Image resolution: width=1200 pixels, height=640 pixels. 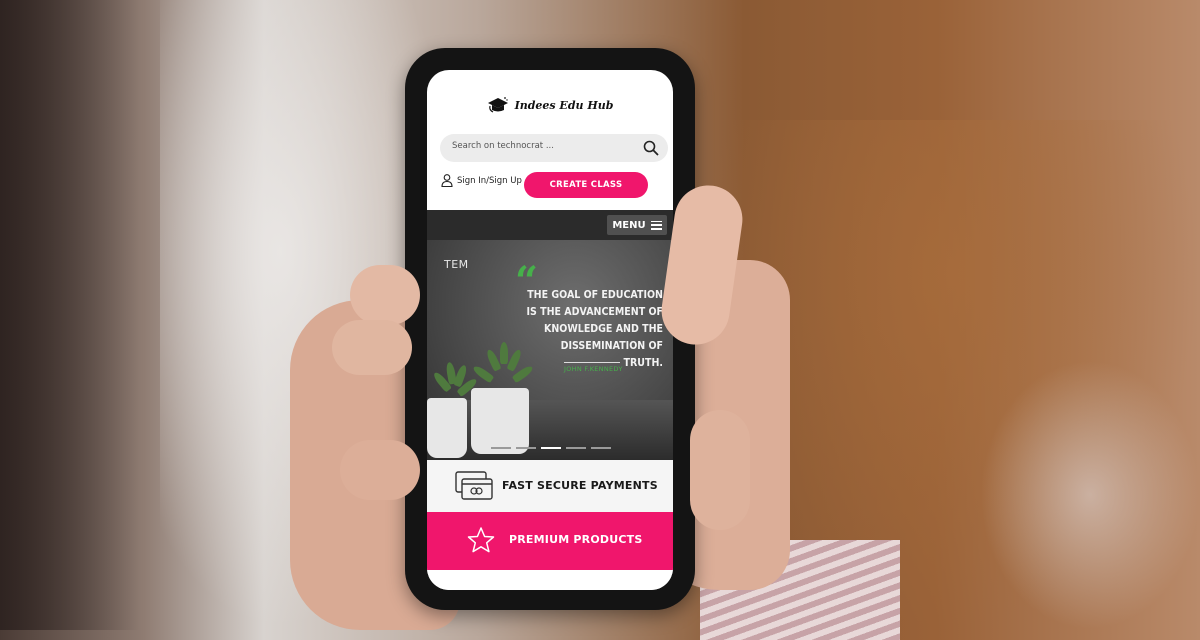 I want to click on site-logo: Indees Edu Hub, so click(x=550, y=105).